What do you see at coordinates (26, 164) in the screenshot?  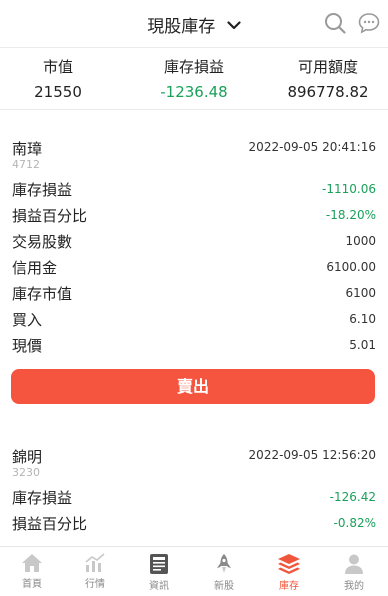 I see `stock-code: 4712` at bounding box center [26, 164].